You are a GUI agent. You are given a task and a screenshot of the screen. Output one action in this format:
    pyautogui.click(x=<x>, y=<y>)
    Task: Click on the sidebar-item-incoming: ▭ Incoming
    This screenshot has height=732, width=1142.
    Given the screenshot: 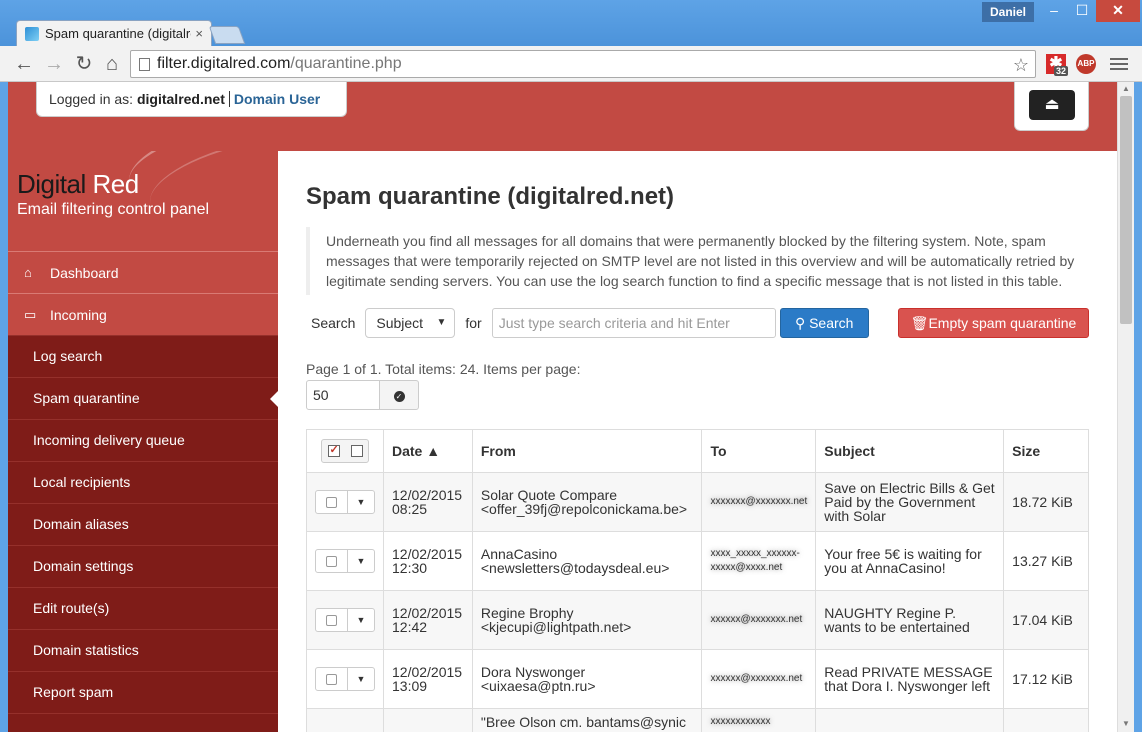 What is the action you would take?
    pyautogui.click(x=143, y=314)
    